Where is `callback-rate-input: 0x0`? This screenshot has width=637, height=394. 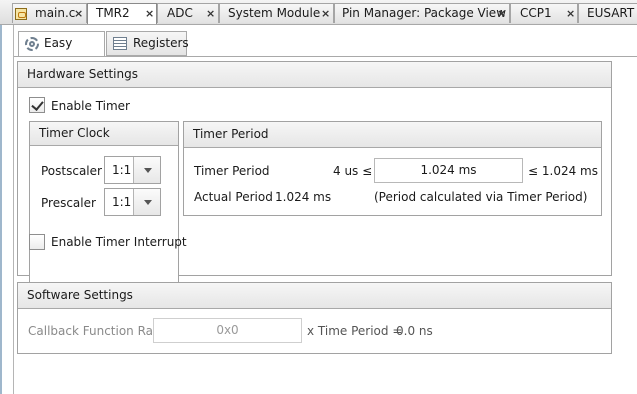 callback-rate-input: 0x0 is located at coordinates (227, 330).